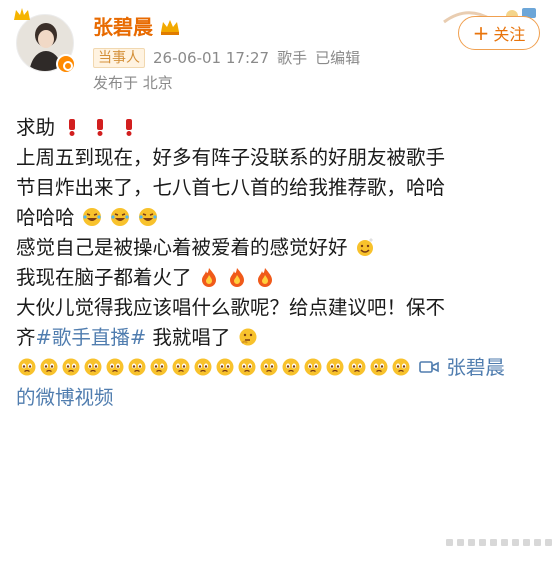 This screenshot has width=554, height=564. Describe the element at coordinates (481, 33) in the screenshot. I see `plus-icon: +` at that location.